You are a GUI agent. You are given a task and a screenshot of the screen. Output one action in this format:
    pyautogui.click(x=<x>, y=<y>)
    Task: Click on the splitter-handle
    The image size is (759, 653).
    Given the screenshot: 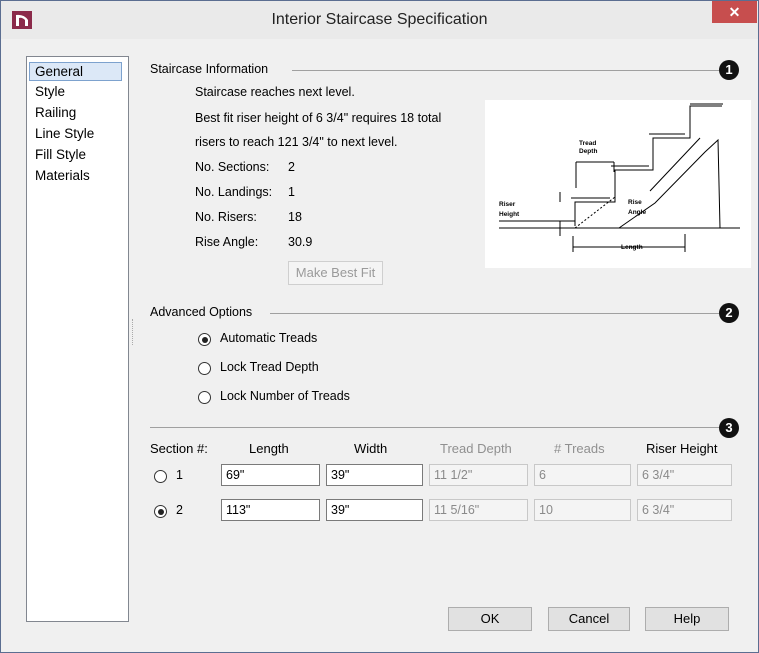 What is the action you would take?
    pyautogui.click(x=134, y=332)
    